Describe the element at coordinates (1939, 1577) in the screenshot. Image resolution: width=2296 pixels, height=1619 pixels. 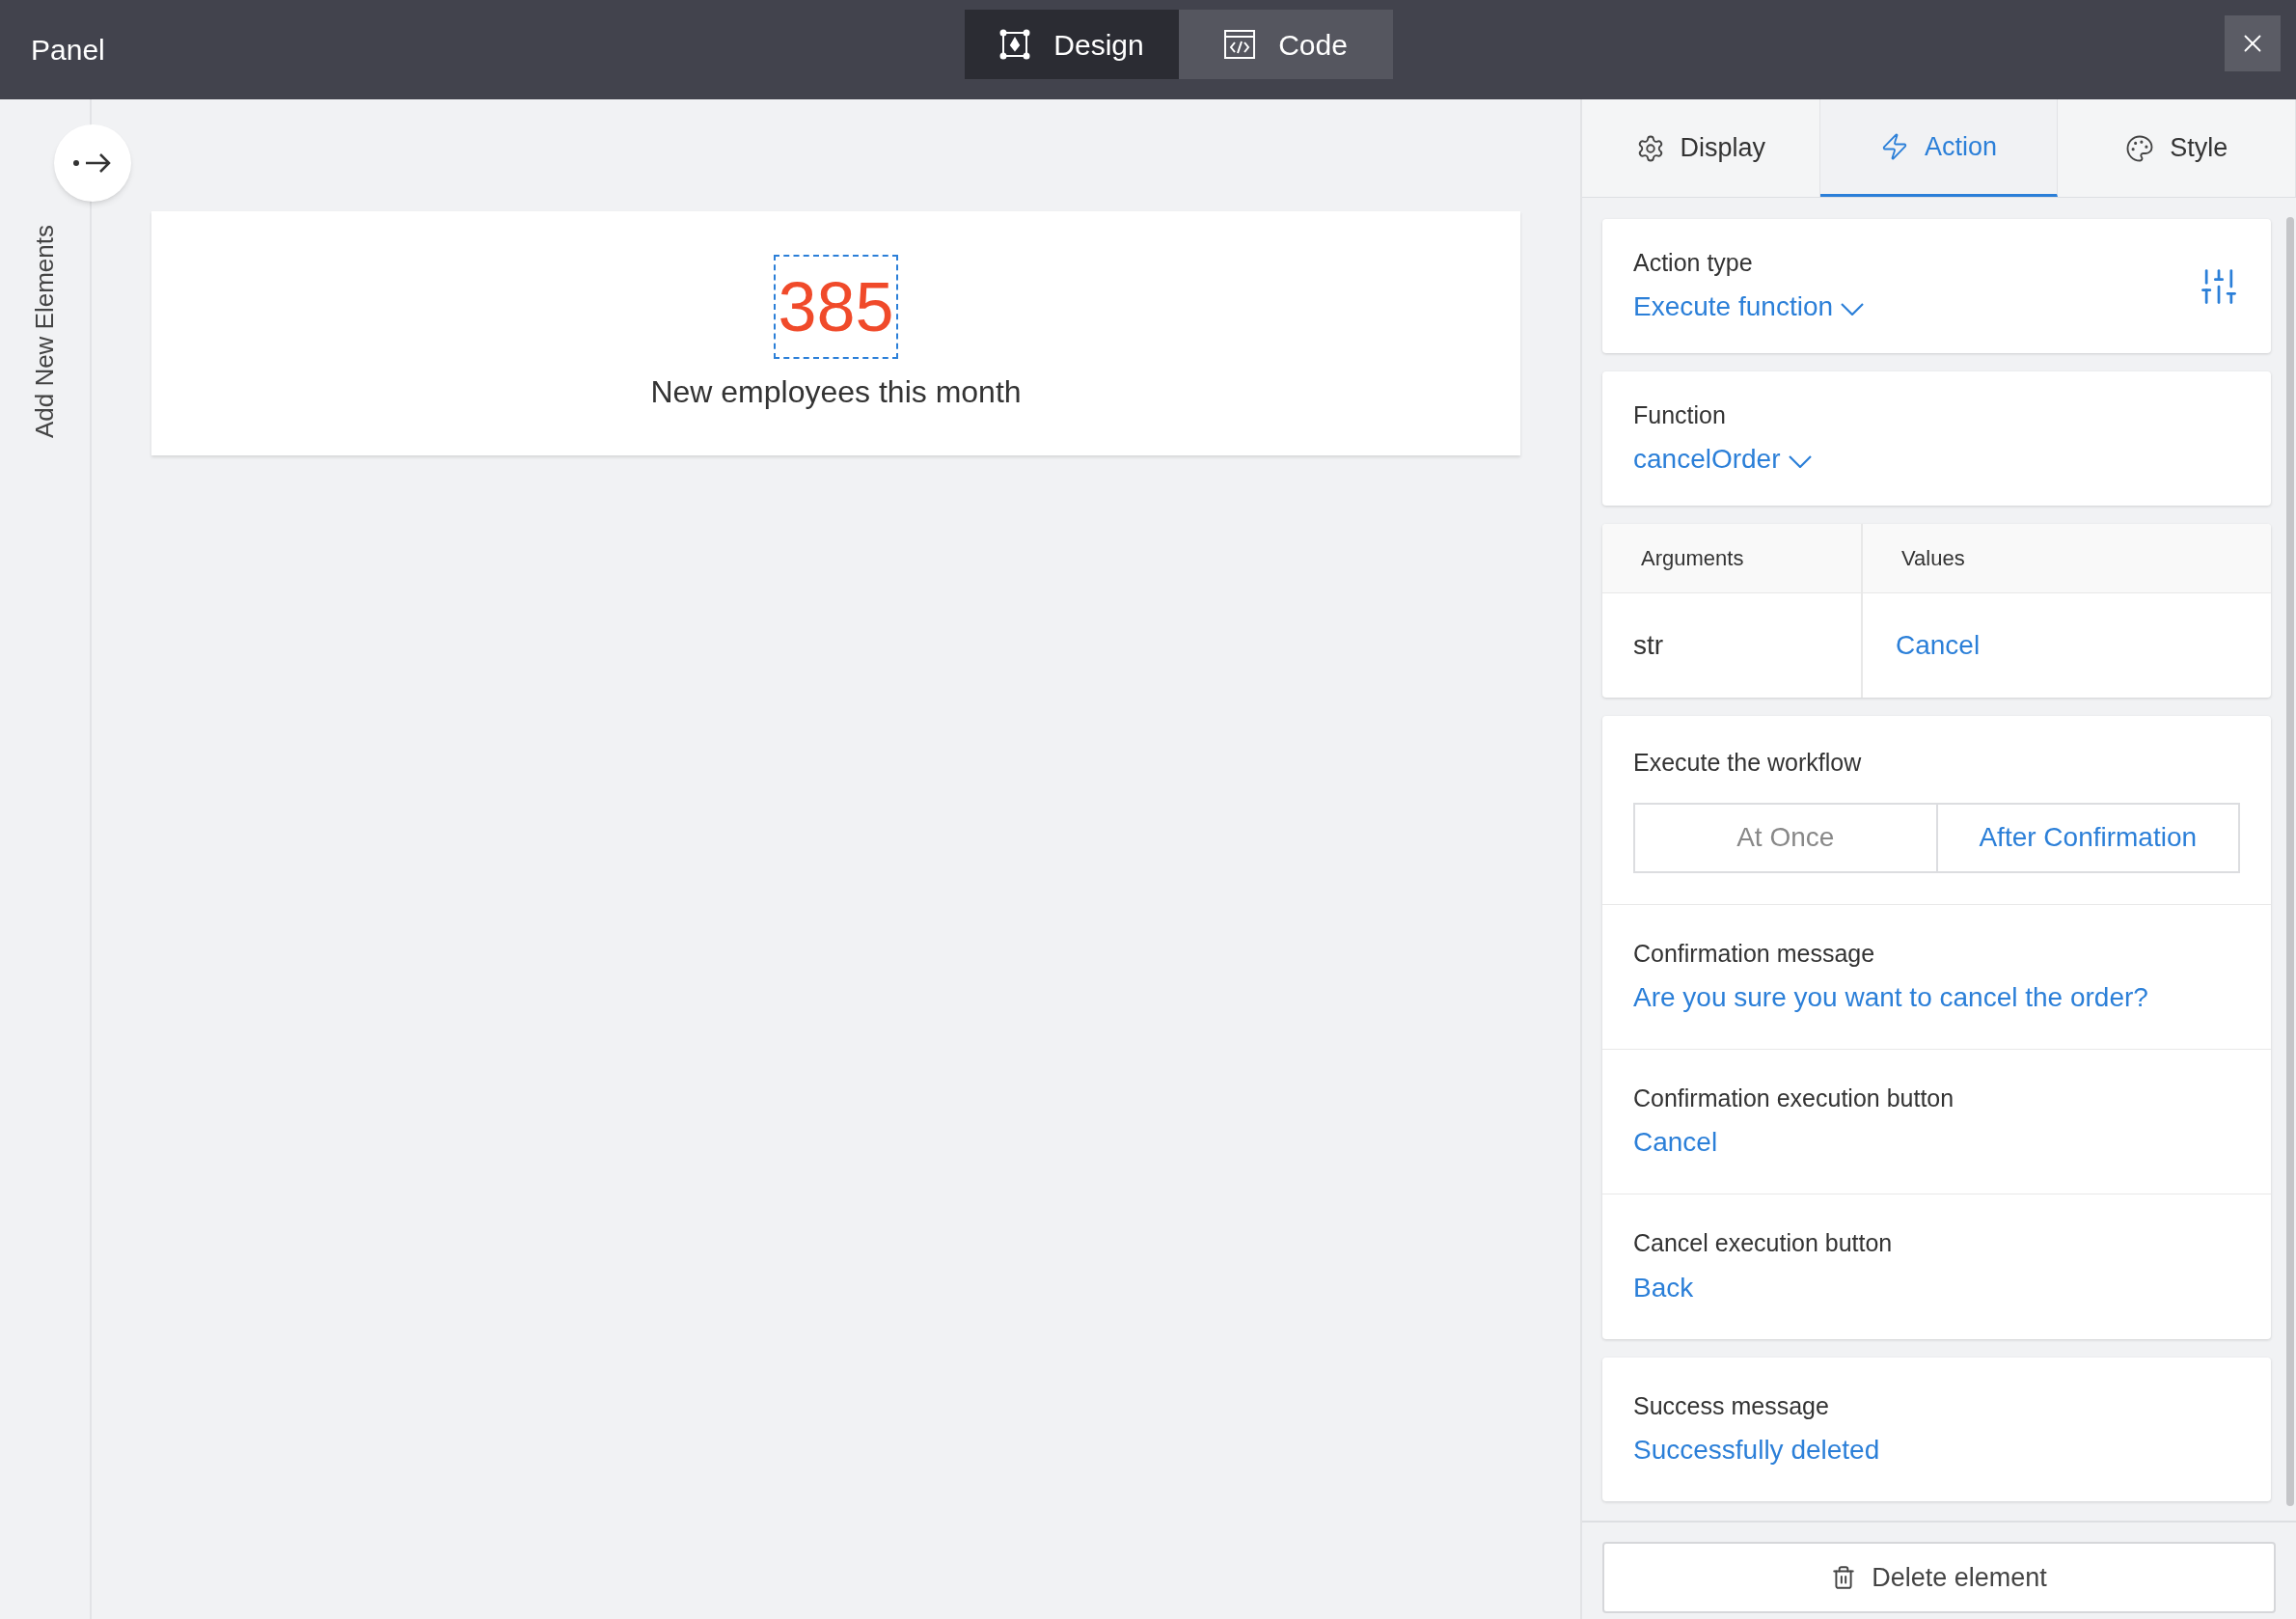
I see `delete-button: Delete element` at that location.